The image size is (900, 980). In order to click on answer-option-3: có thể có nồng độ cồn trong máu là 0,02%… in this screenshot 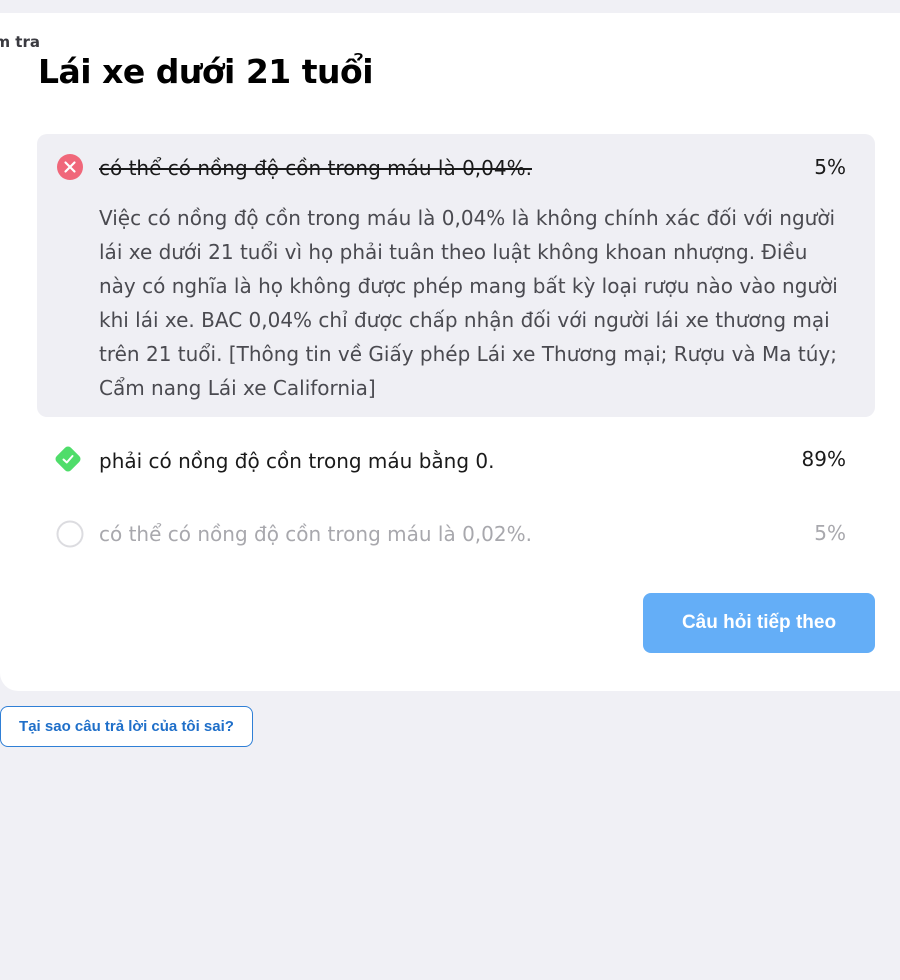, I will do `click(315, 534)`.